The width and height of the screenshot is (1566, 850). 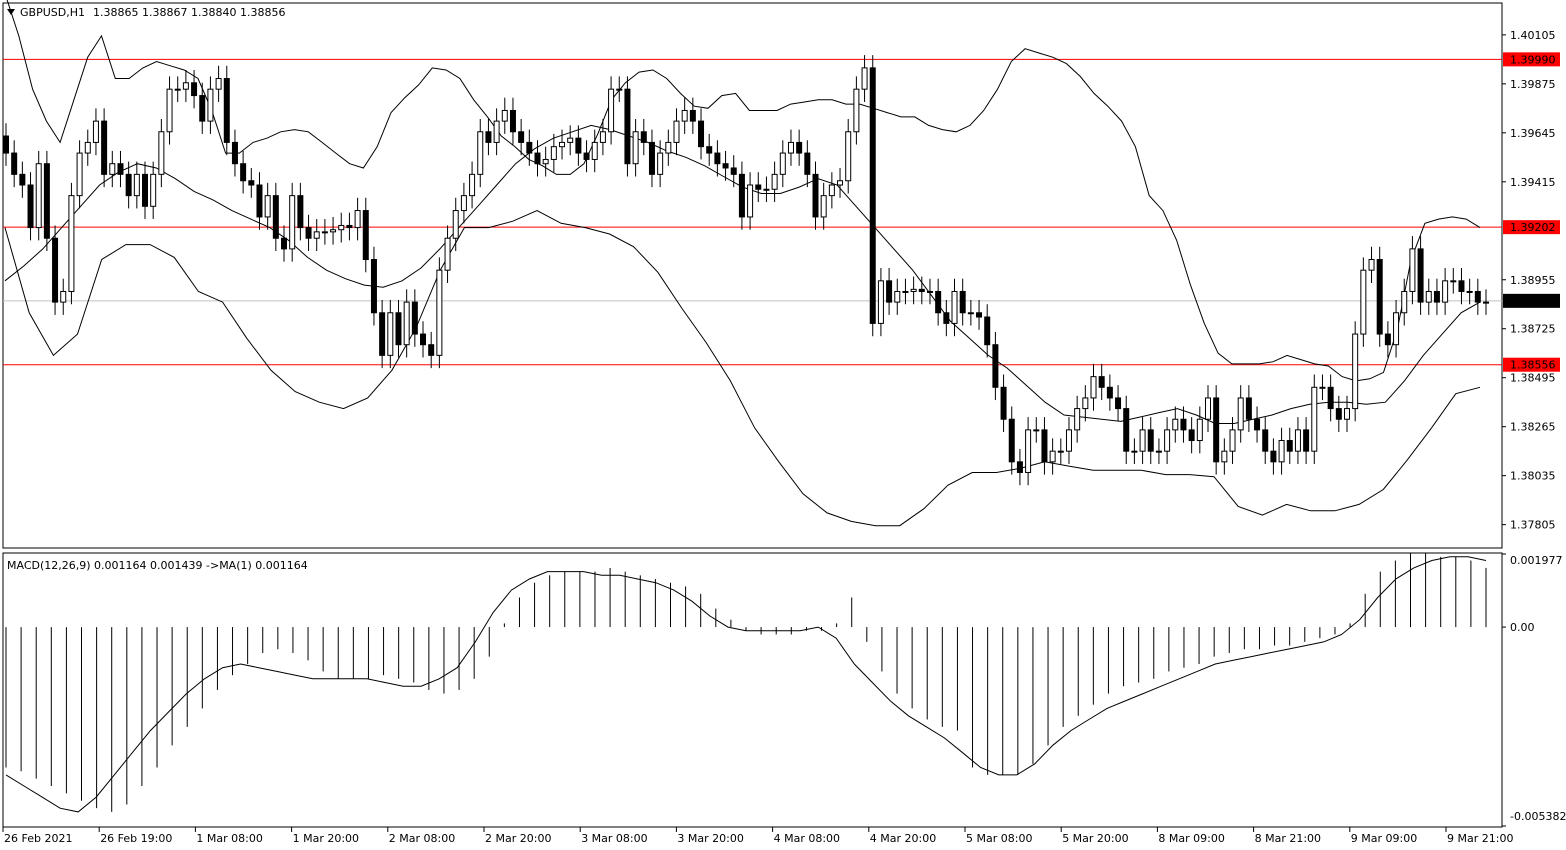 What do you see at coordinates (11, 12) in the screenshot?
I see `collapse-triangle-icon` at bounding box center [11, 12].